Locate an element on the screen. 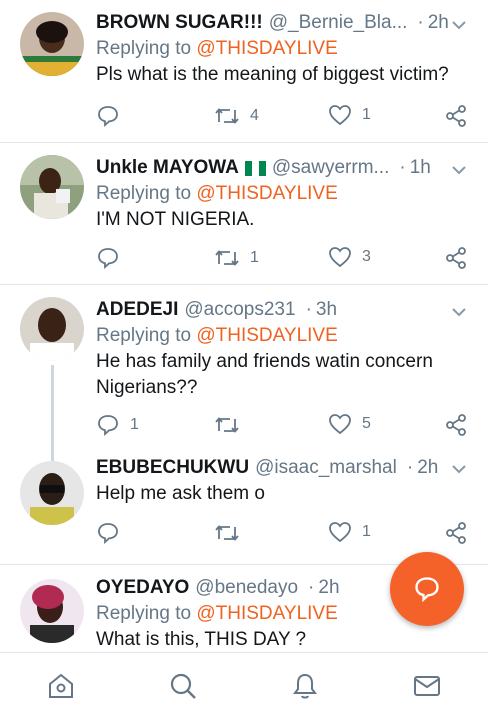 The height and width of the screenshot is (720, 488). thread-line is located at coordinates (52, 410).